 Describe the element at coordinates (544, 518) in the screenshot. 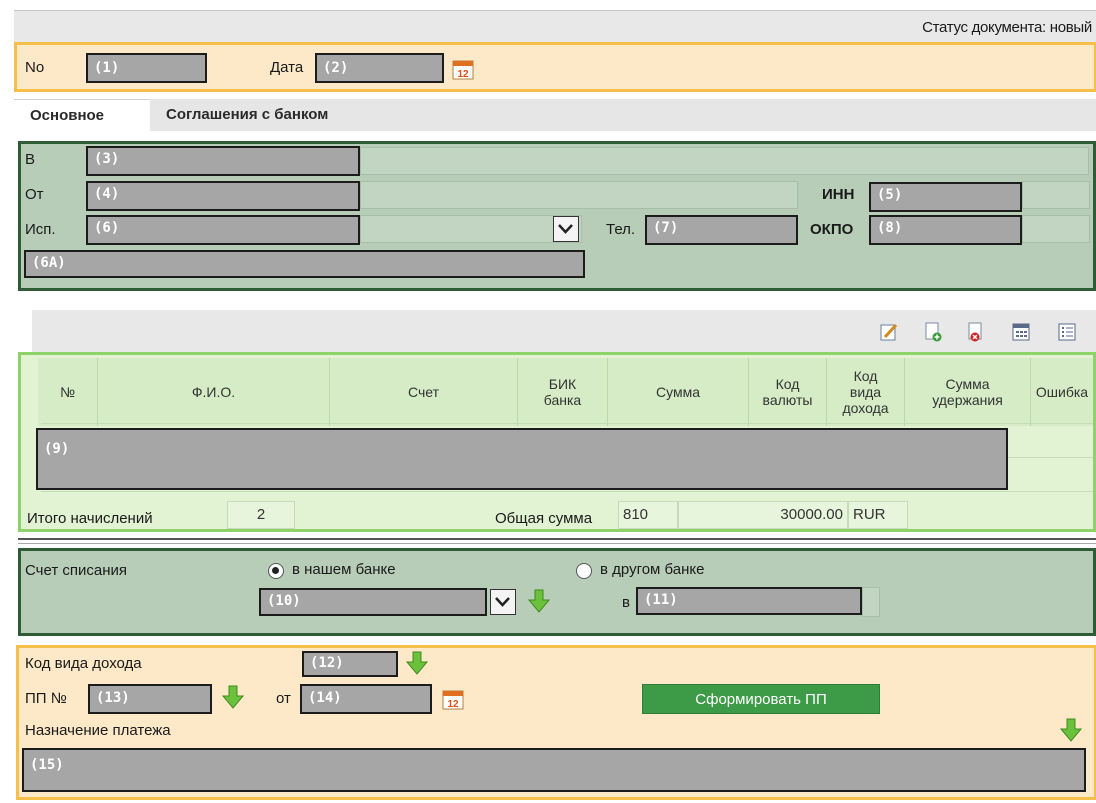

I see `total-sum-label: Общая сумма` at that location.